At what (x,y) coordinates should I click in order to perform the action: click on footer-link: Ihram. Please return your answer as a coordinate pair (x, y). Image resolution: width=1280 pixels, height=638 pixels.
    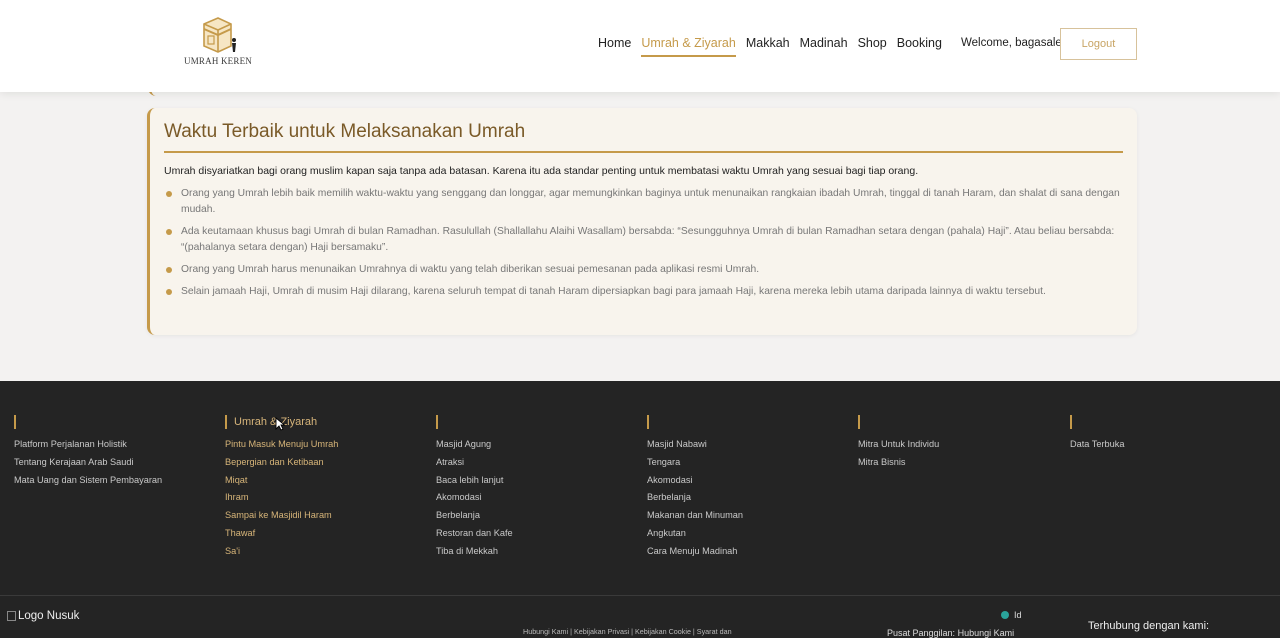
    Looking at the image, I should click on (325, 498).